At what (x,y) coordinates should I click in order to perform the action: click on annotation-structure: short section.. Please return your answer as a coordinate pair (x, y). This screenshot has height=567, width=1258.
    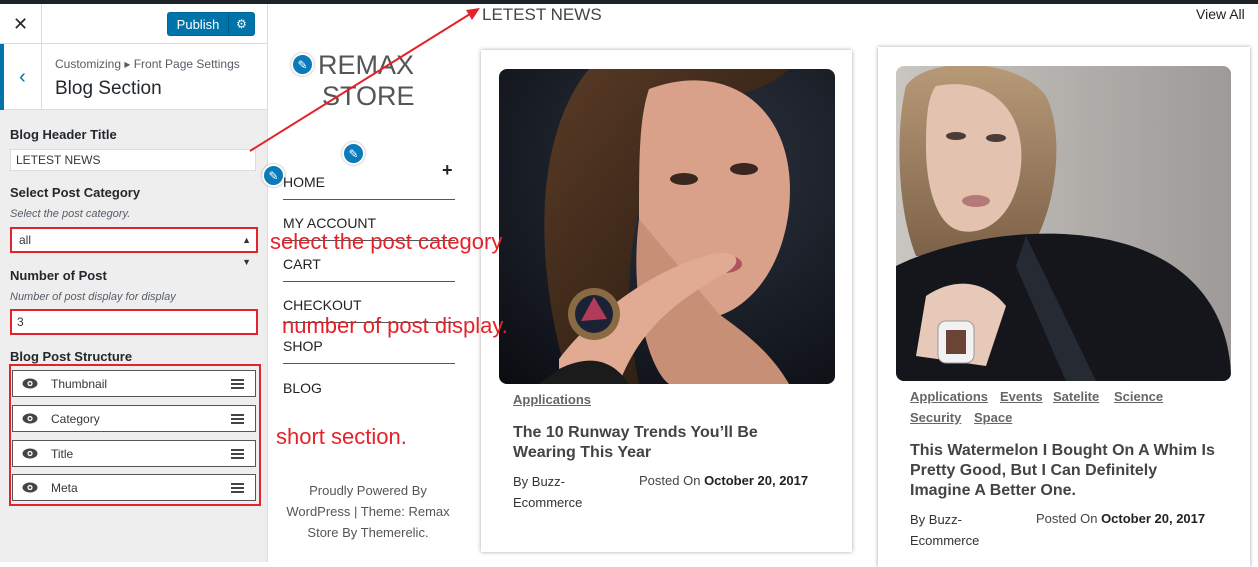
    Looking at the image, I should click on (341, 436).